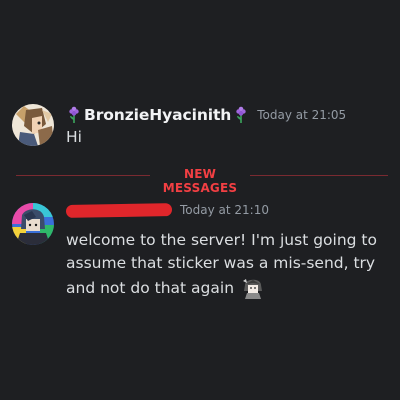 This screenshot has height=400, width=400. Describe the element at coordinates (200, 181) in the screenshot. I see `new-messages-label: NEW MESSAGES` at that location.